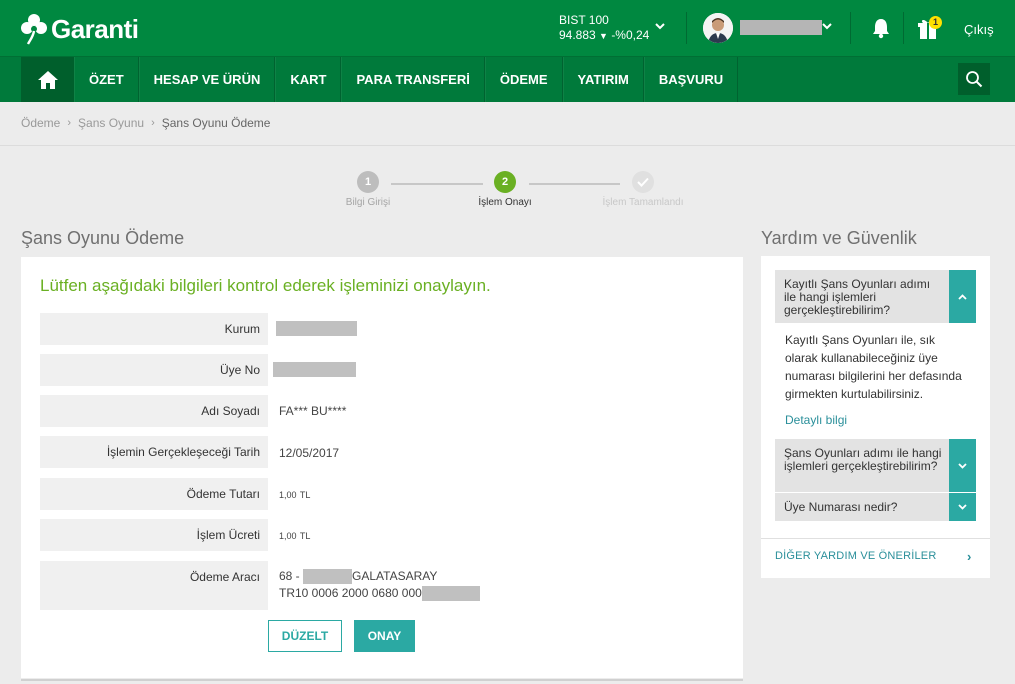  Describe the element at coordinates (979, 29) in the screenshot. I see `logout-link: Çıkış` at that location.